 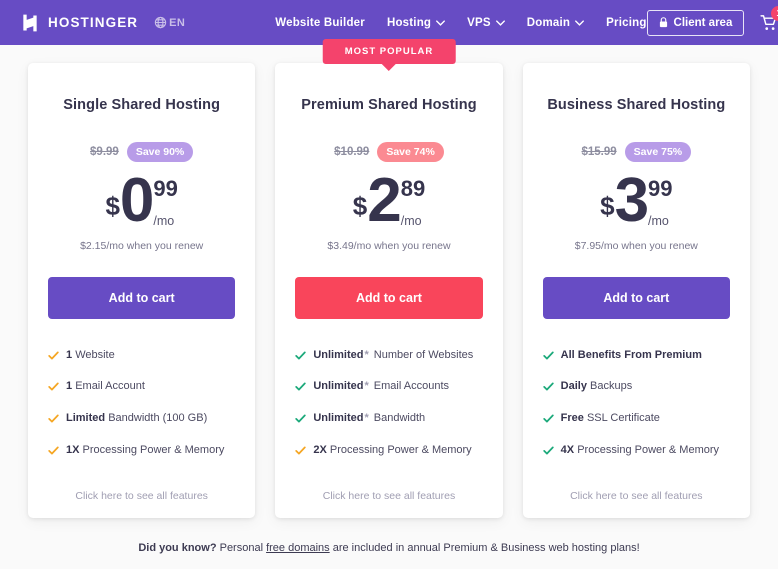 I want to click on feature-item: Unlimited* Bandwidth, so click(x=388, y=419).